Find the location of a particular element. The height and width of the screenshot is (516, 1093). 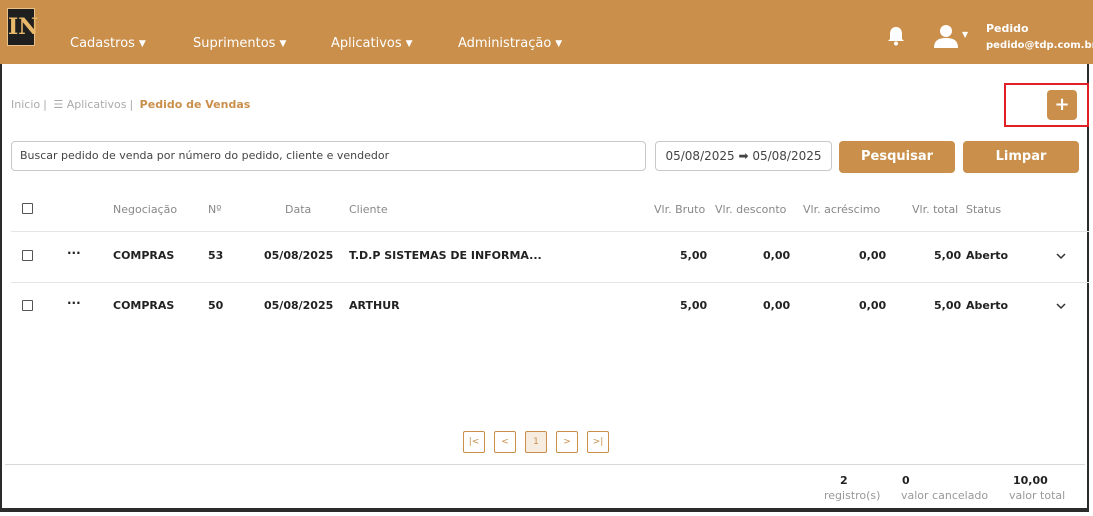

bell-icon is located at coordinates (896, 36).